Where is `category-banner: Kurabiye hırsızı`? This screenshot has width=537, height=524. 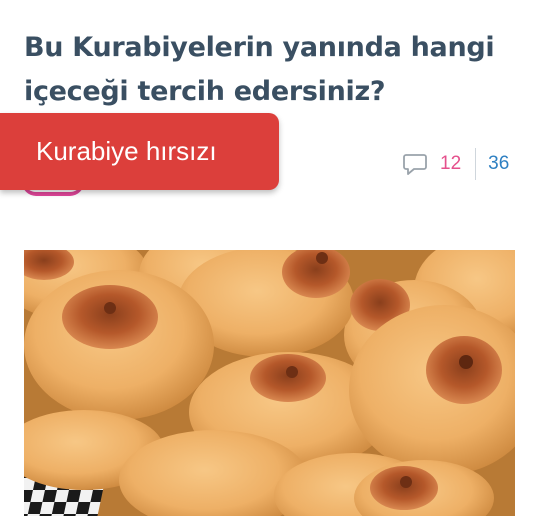
category-banner: Kurabiye hırsızı is located at coordinates (139, 151).